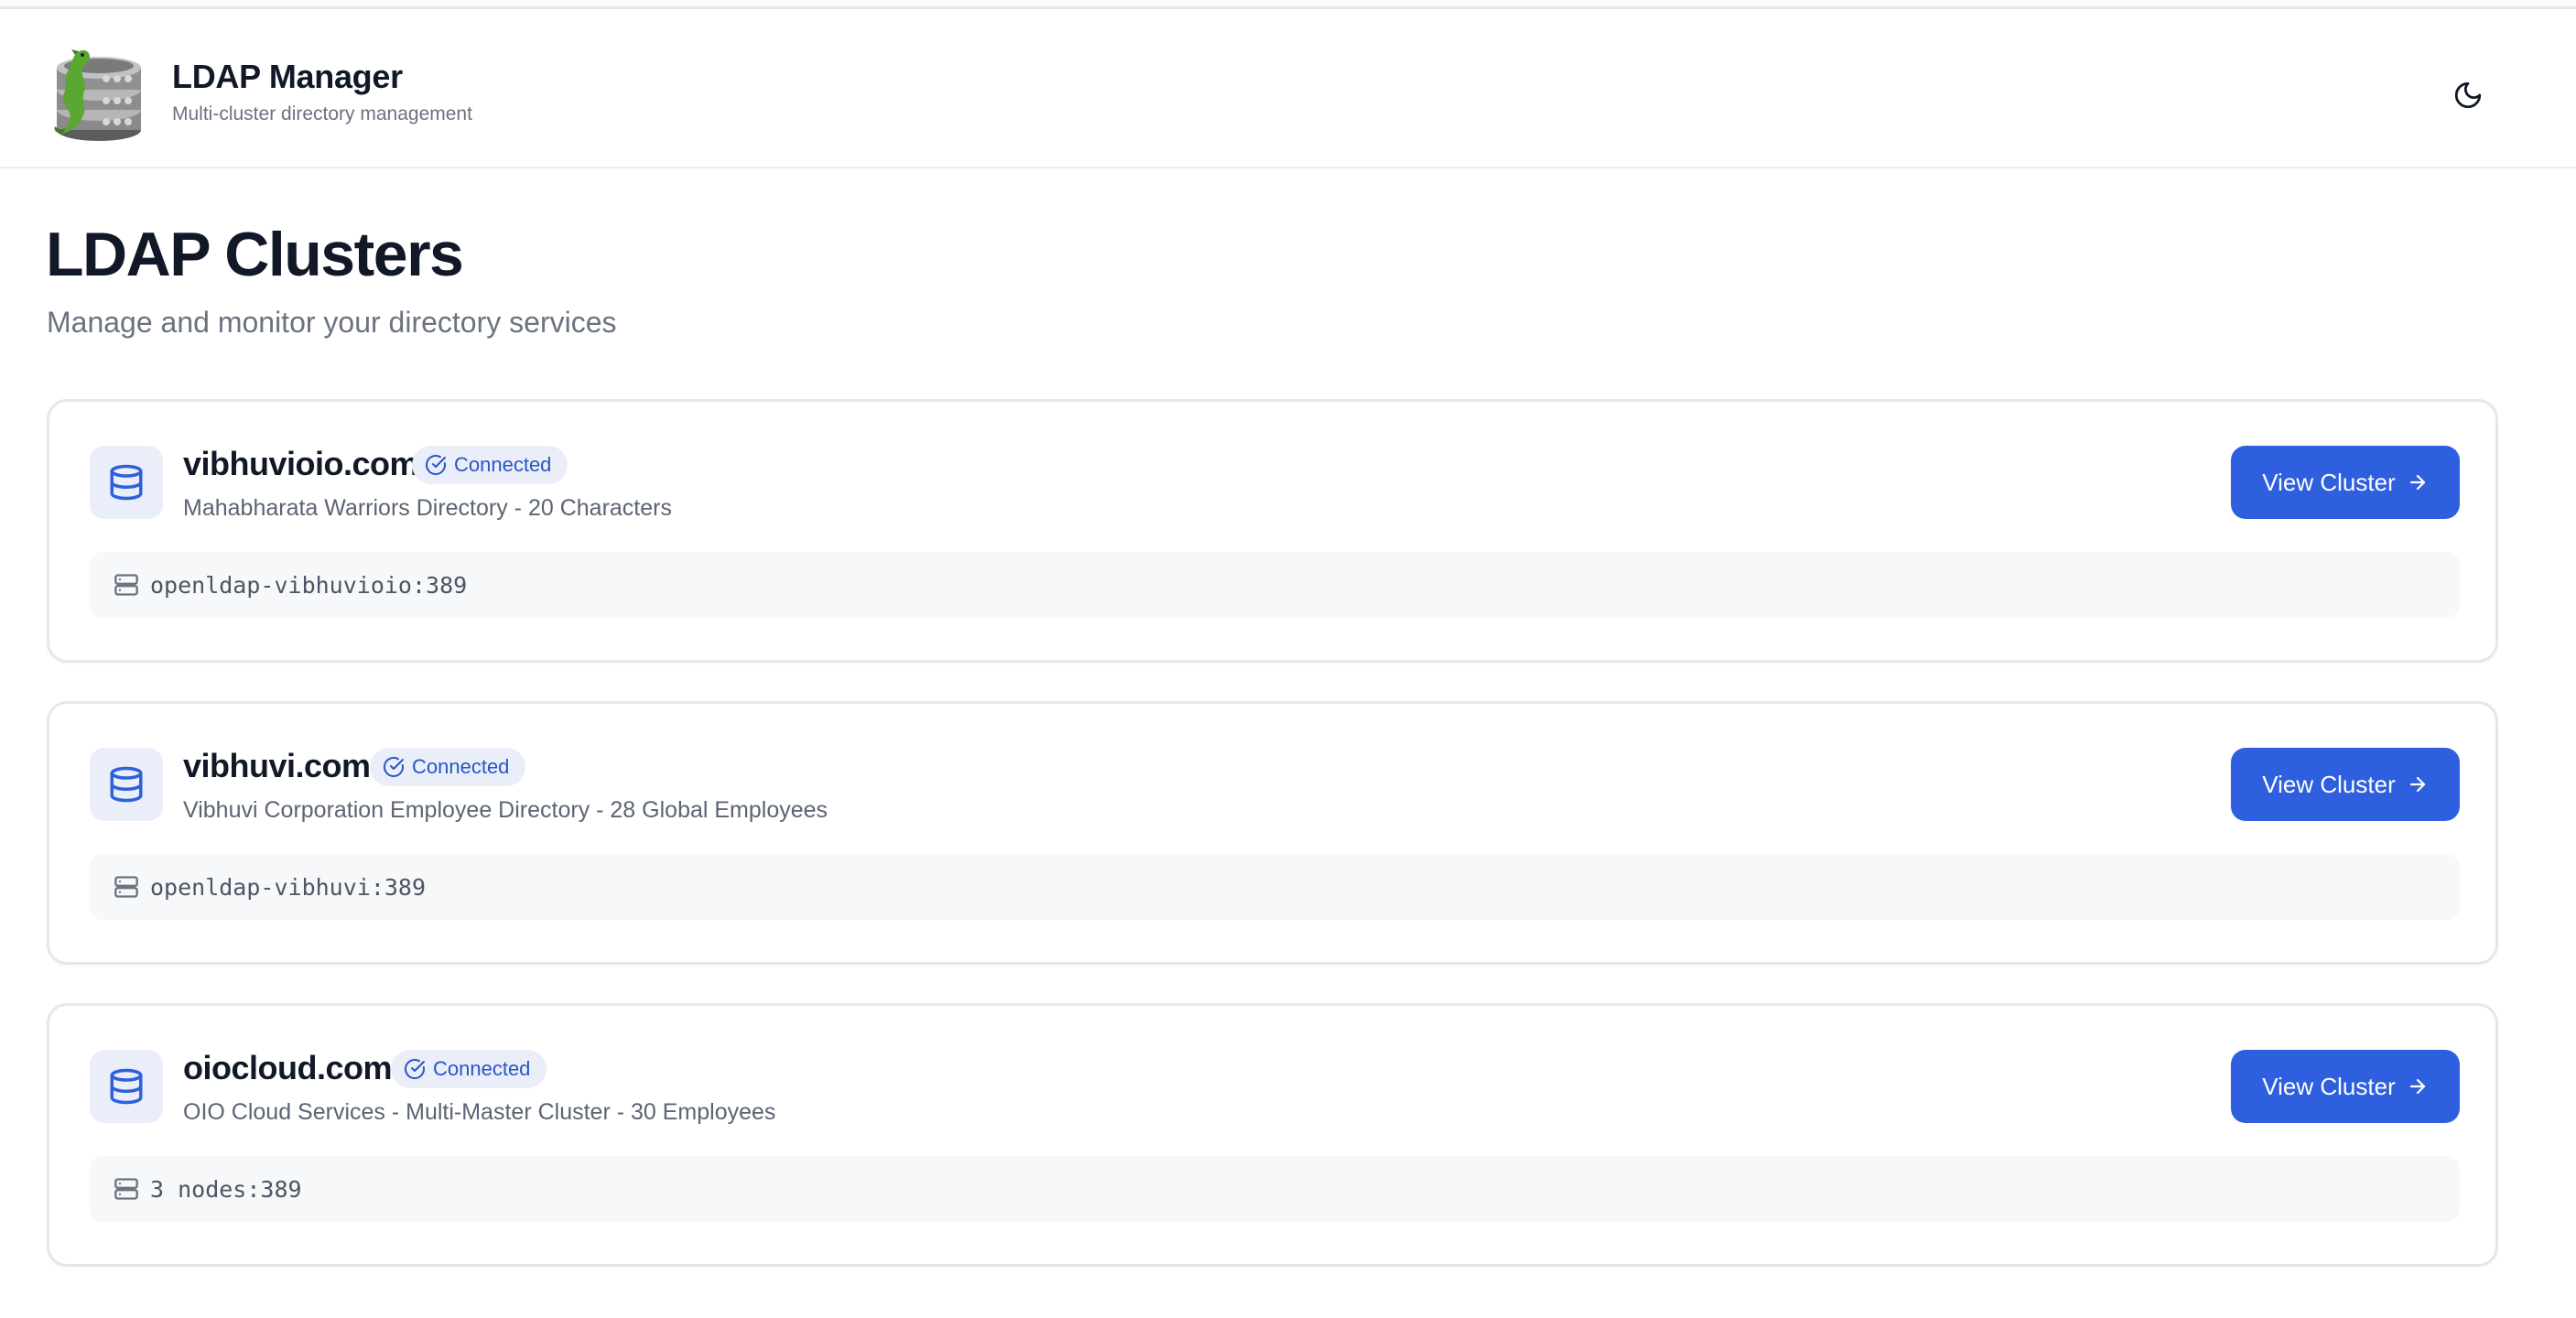 The image size is (2576, 1318). I want to click on moon-icon, so click(2468, 95).